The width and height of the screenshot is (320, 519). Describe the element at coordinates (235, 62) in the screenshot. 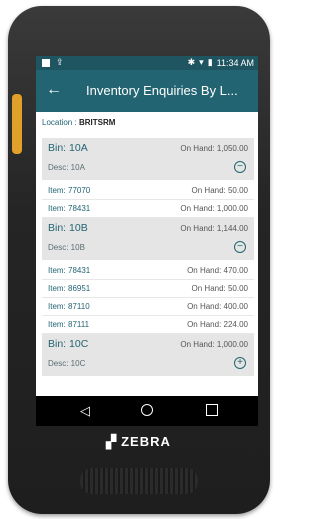

I see `status-time: 11:34 AM` at that location.